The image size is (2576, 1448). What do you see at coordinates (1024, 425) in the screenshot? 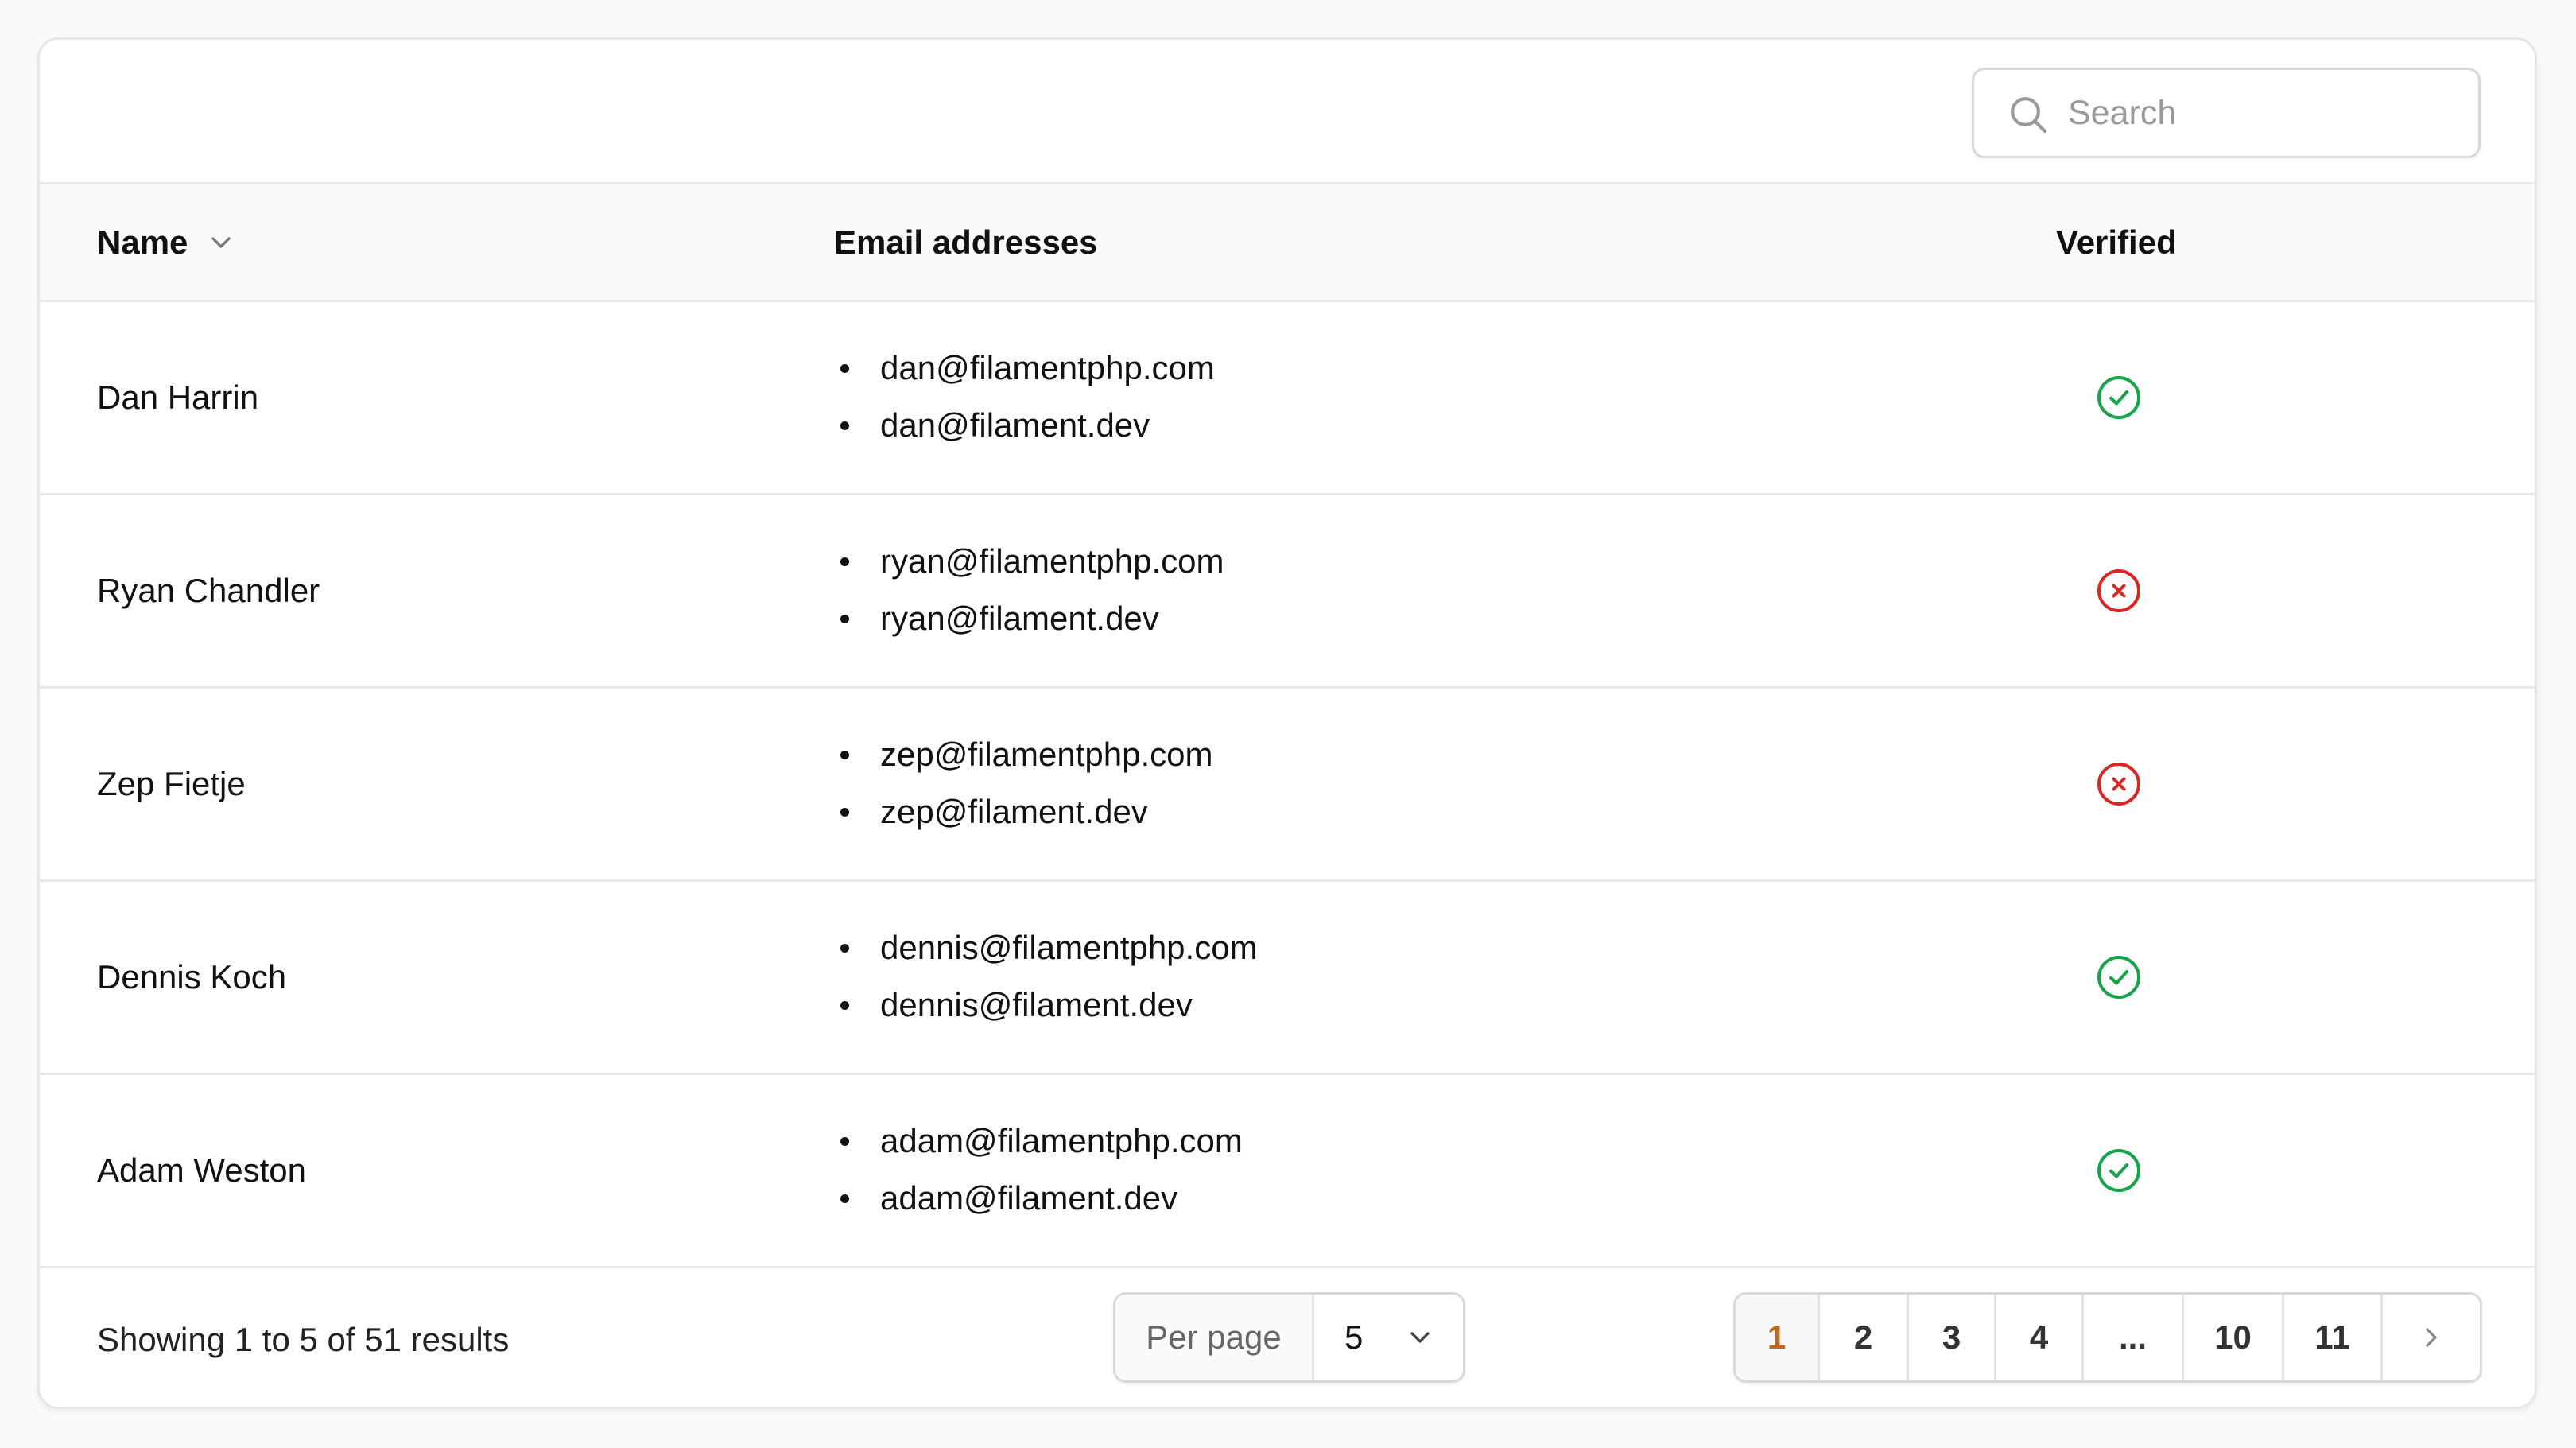
I see `email-item: dan@filament.dev` at bounding box center [1024, 425].